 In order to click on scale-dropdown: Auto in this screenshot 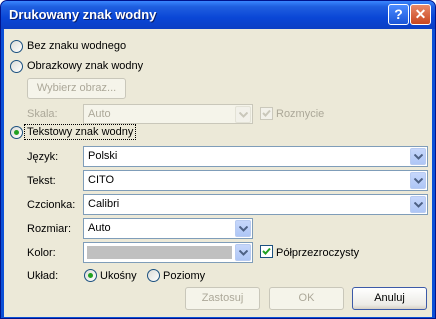, I will do `click(168, 114)`.